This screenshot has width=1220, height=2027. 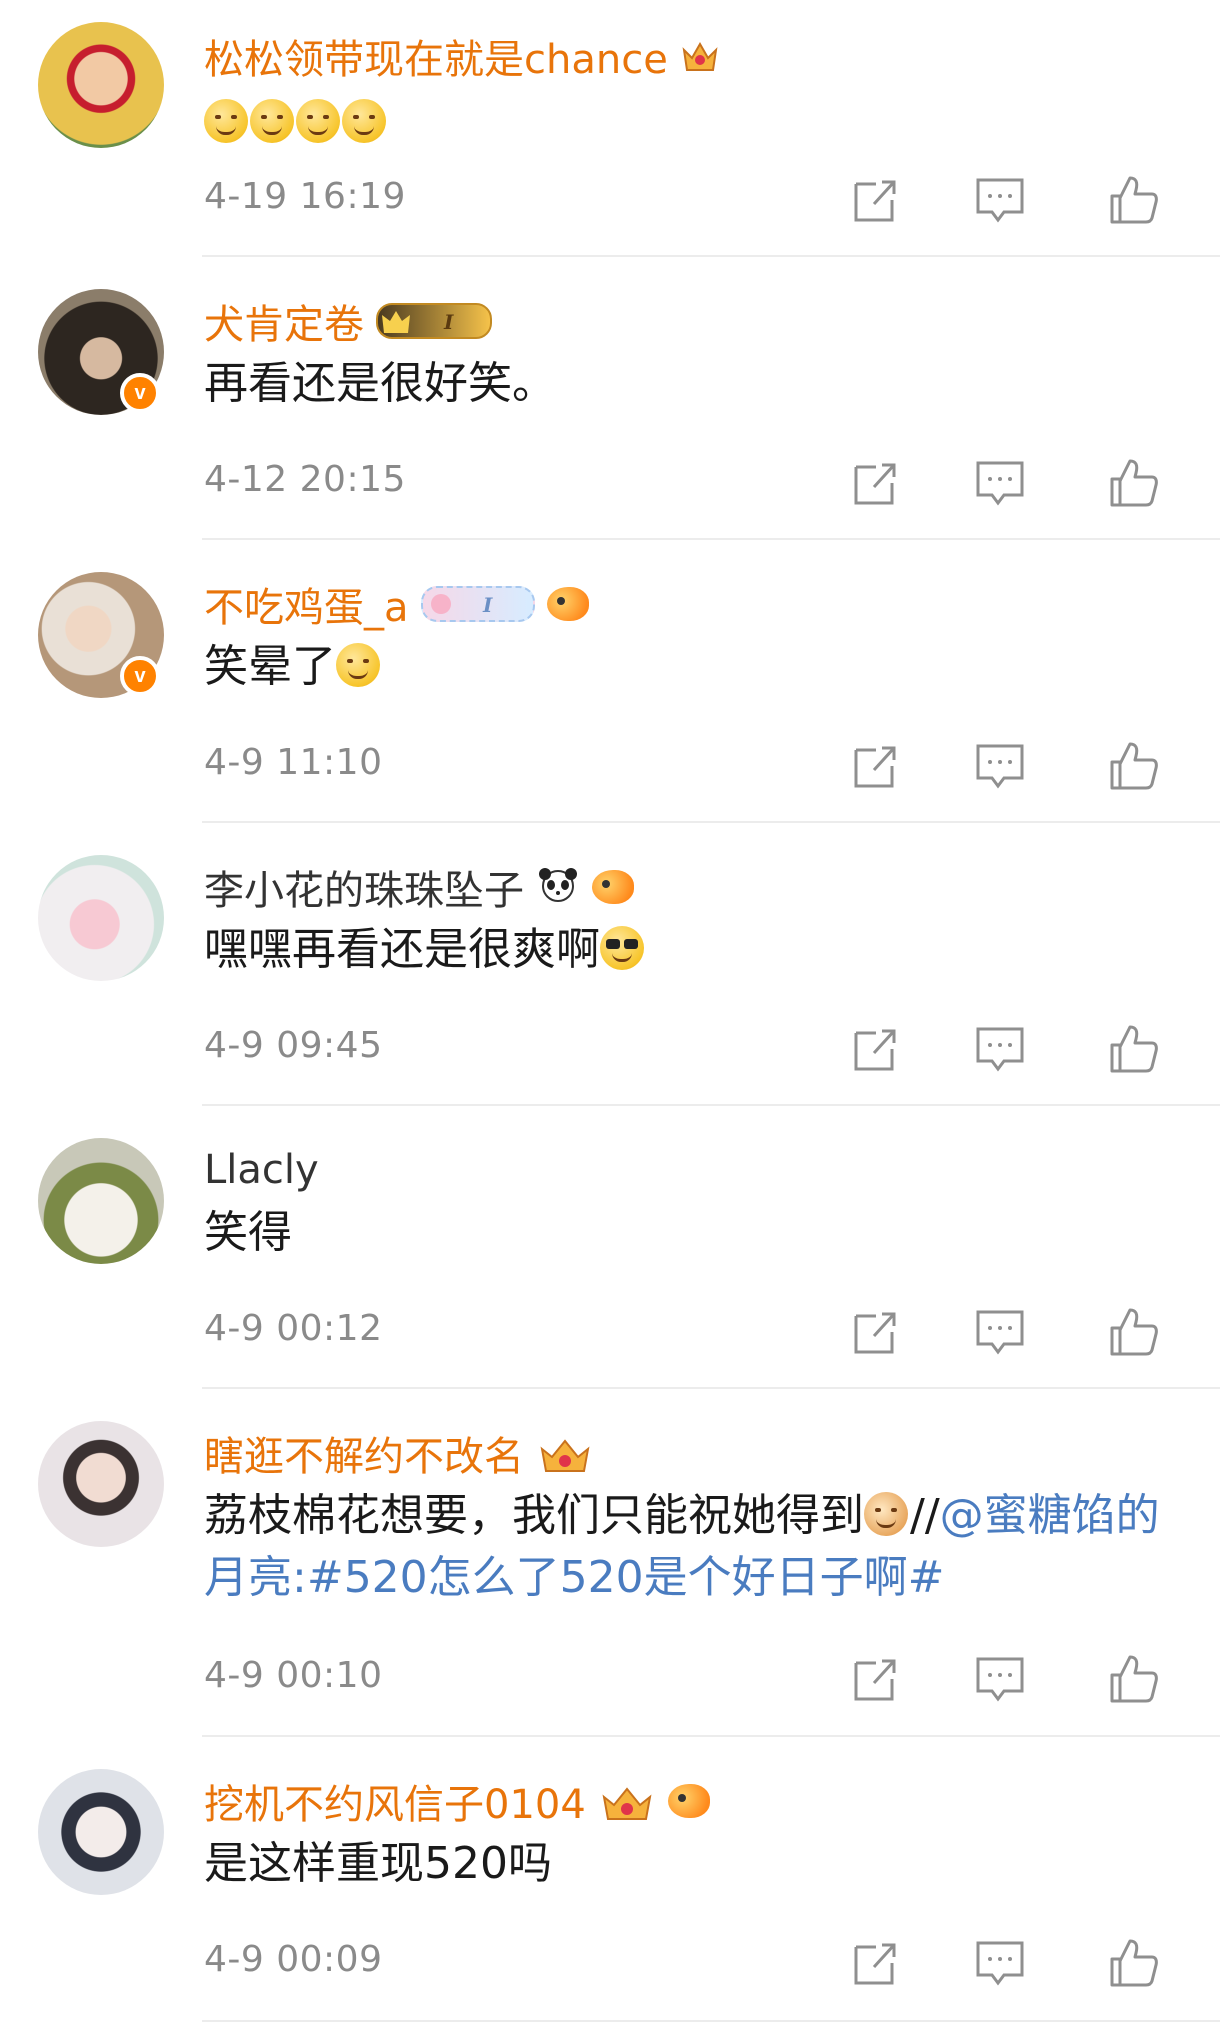 I want to click on comment-text: 嘿嘿再看还是很爽啊, so click(x=689, y=950).